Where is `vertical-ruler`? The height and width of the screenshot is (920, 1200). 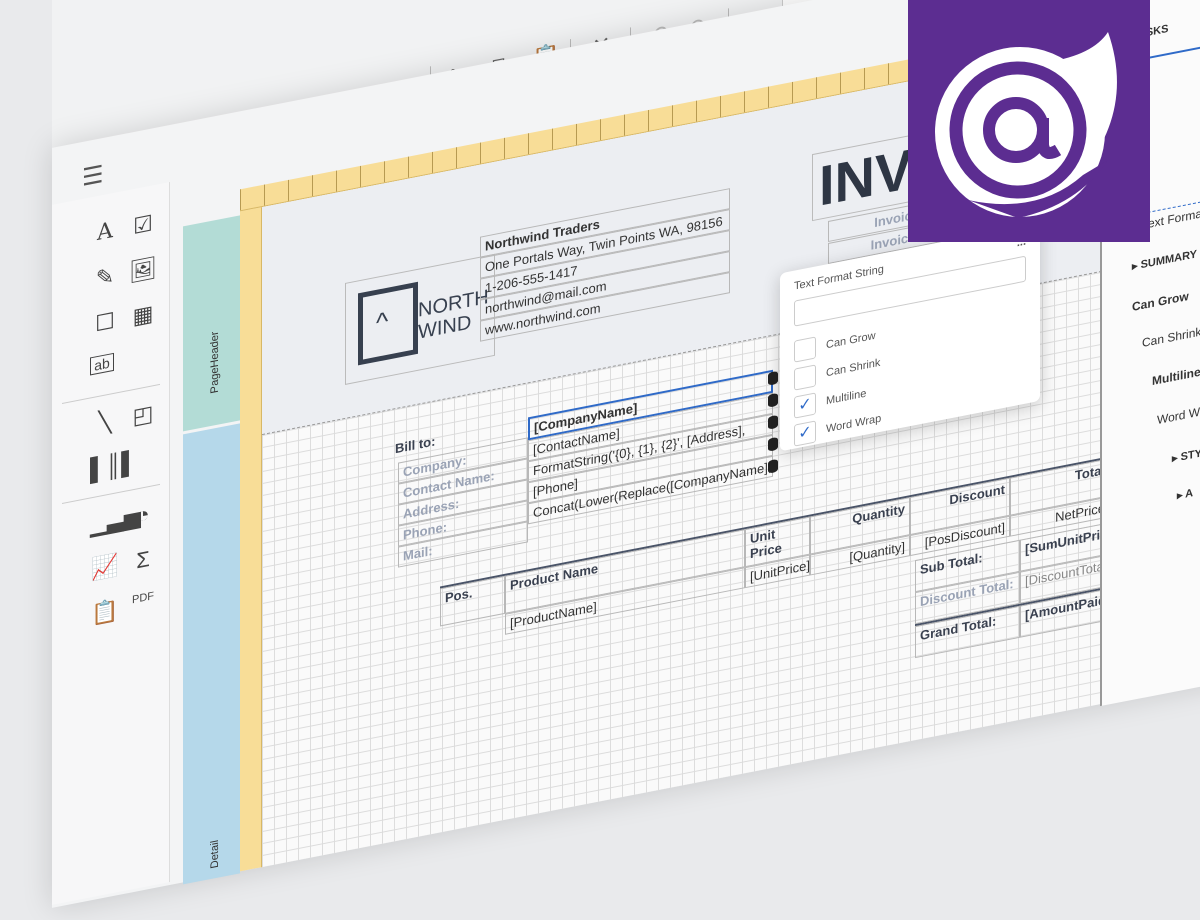 vertical-ruler is located at coordinates (251, 539).